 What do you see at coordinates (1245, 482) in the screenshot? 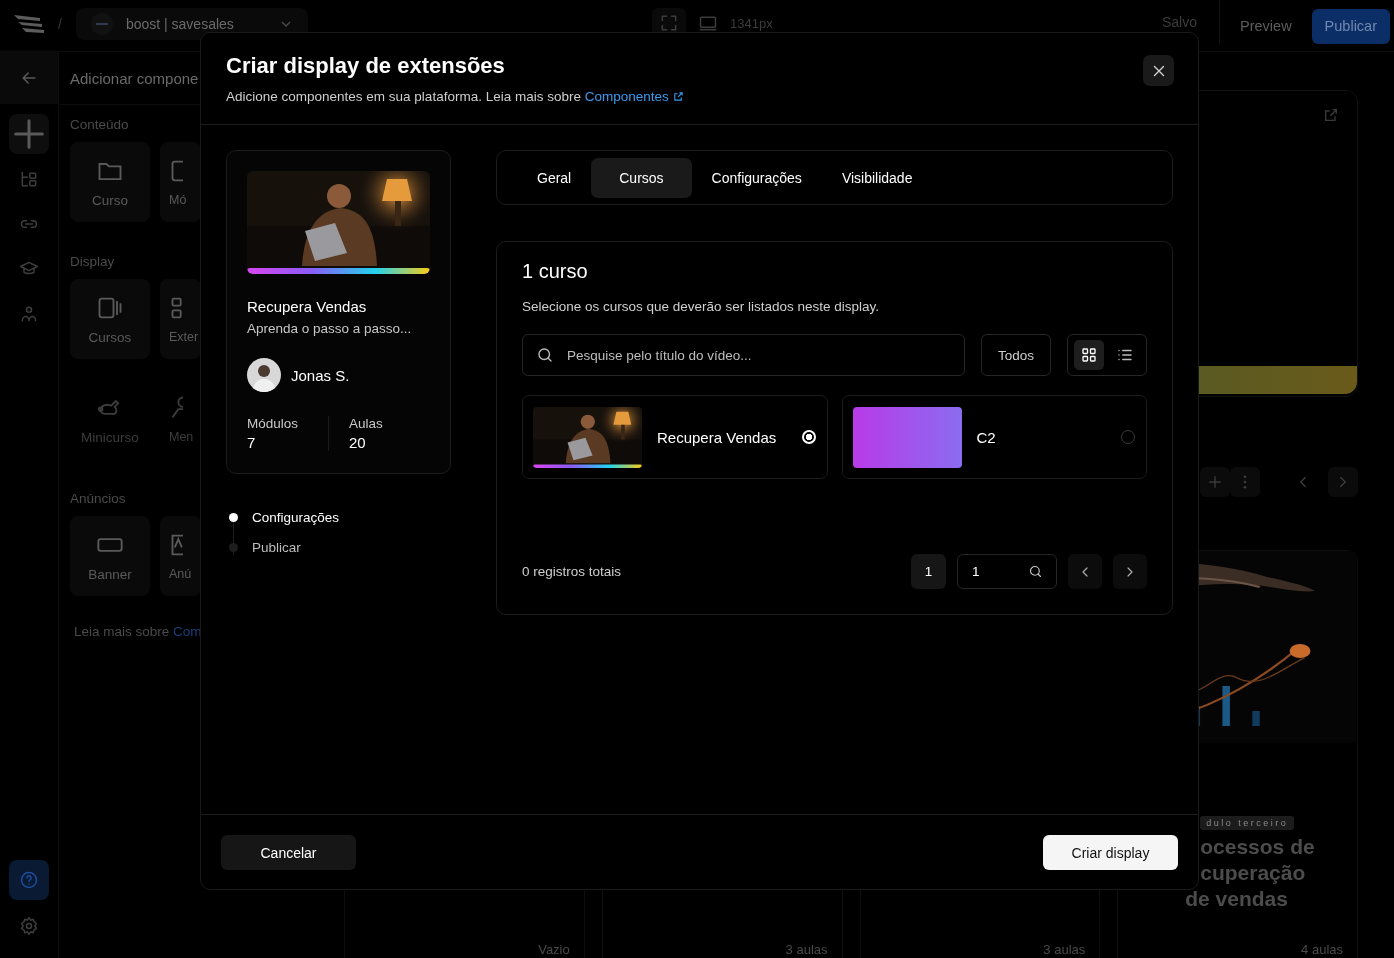
I see `more-icon` at bounding box center [1245, 482].